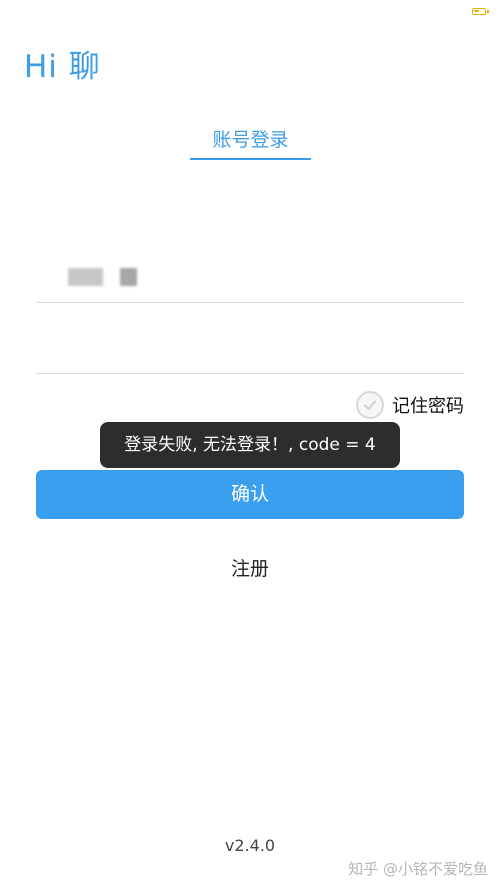 This screenshot has height=889, width=500. I want to click on battery-icon, so click(480, 11).